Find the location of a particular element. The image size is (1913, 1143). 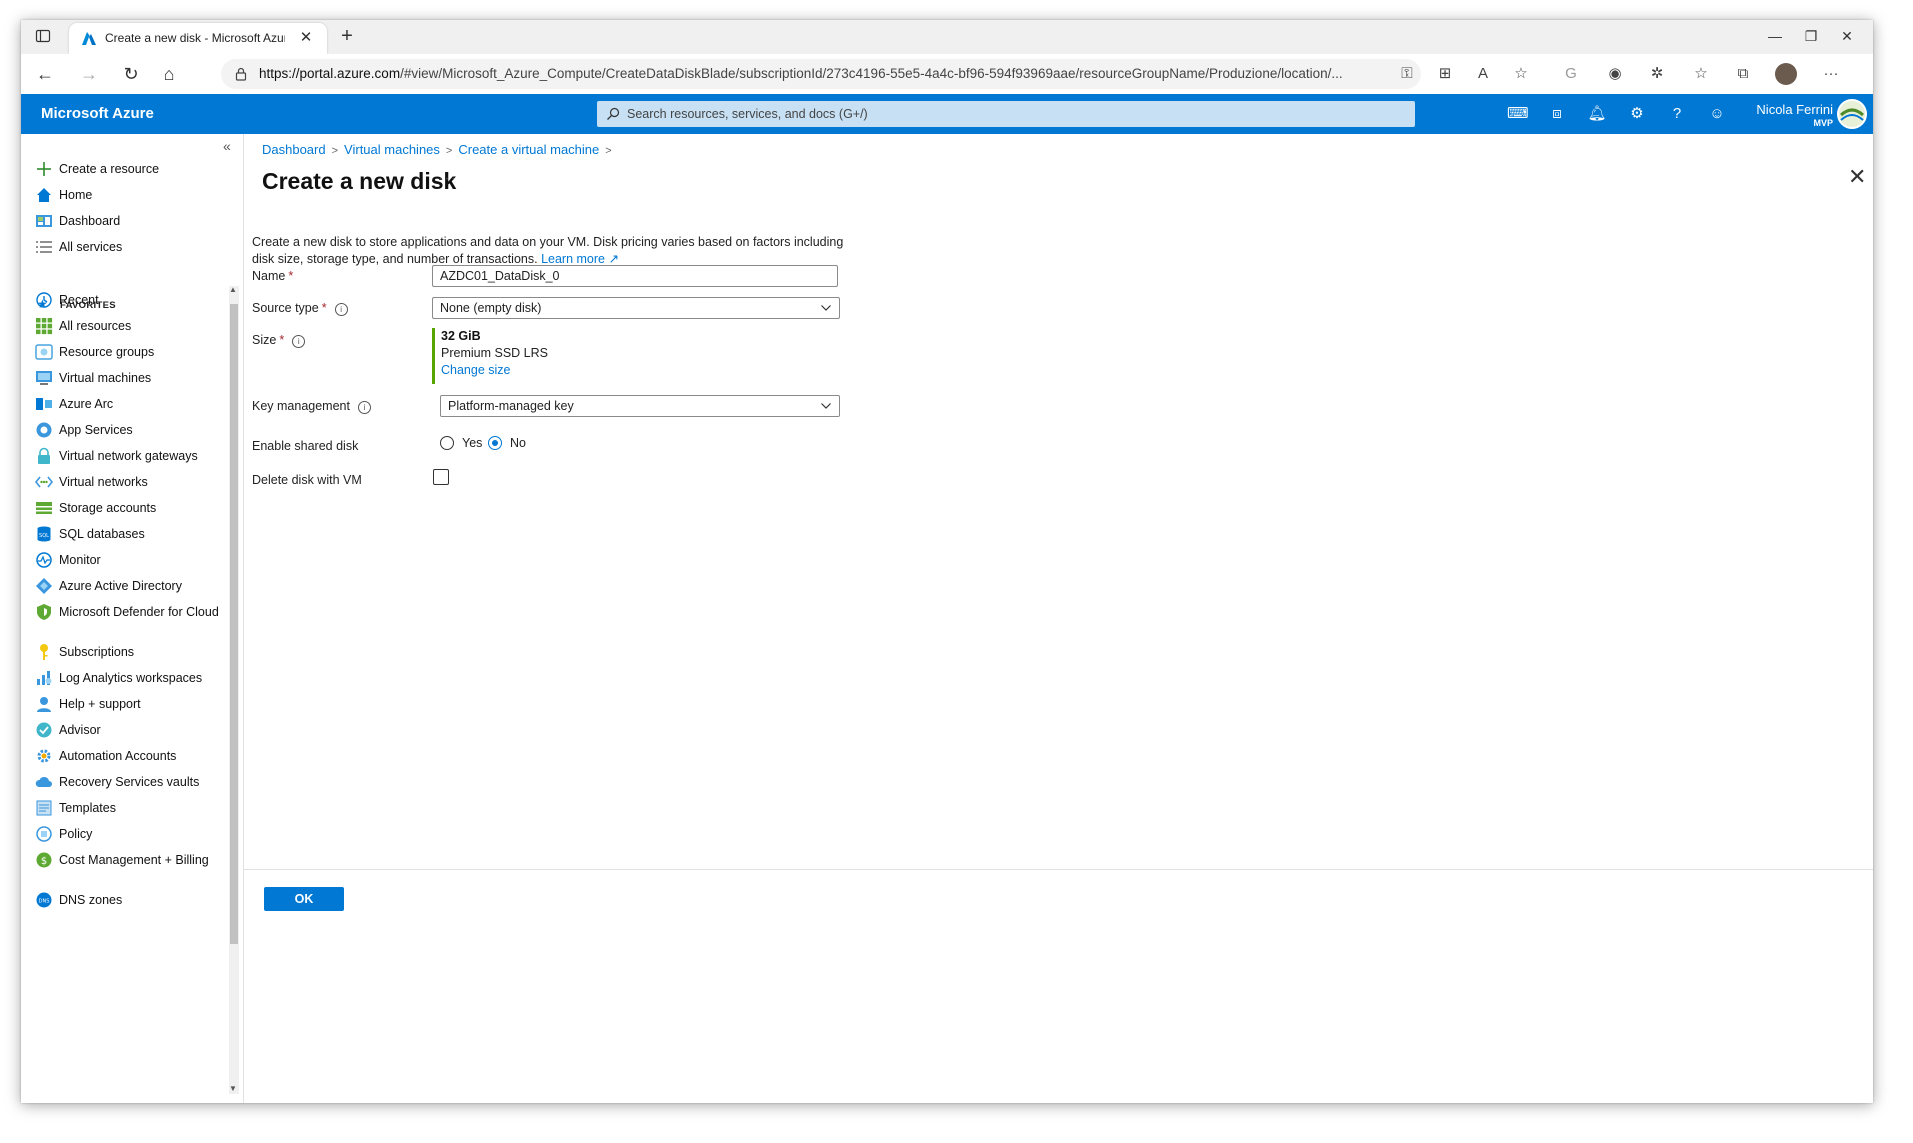

sidebar-item-policy: Policy is located at coordinates (130, 834).